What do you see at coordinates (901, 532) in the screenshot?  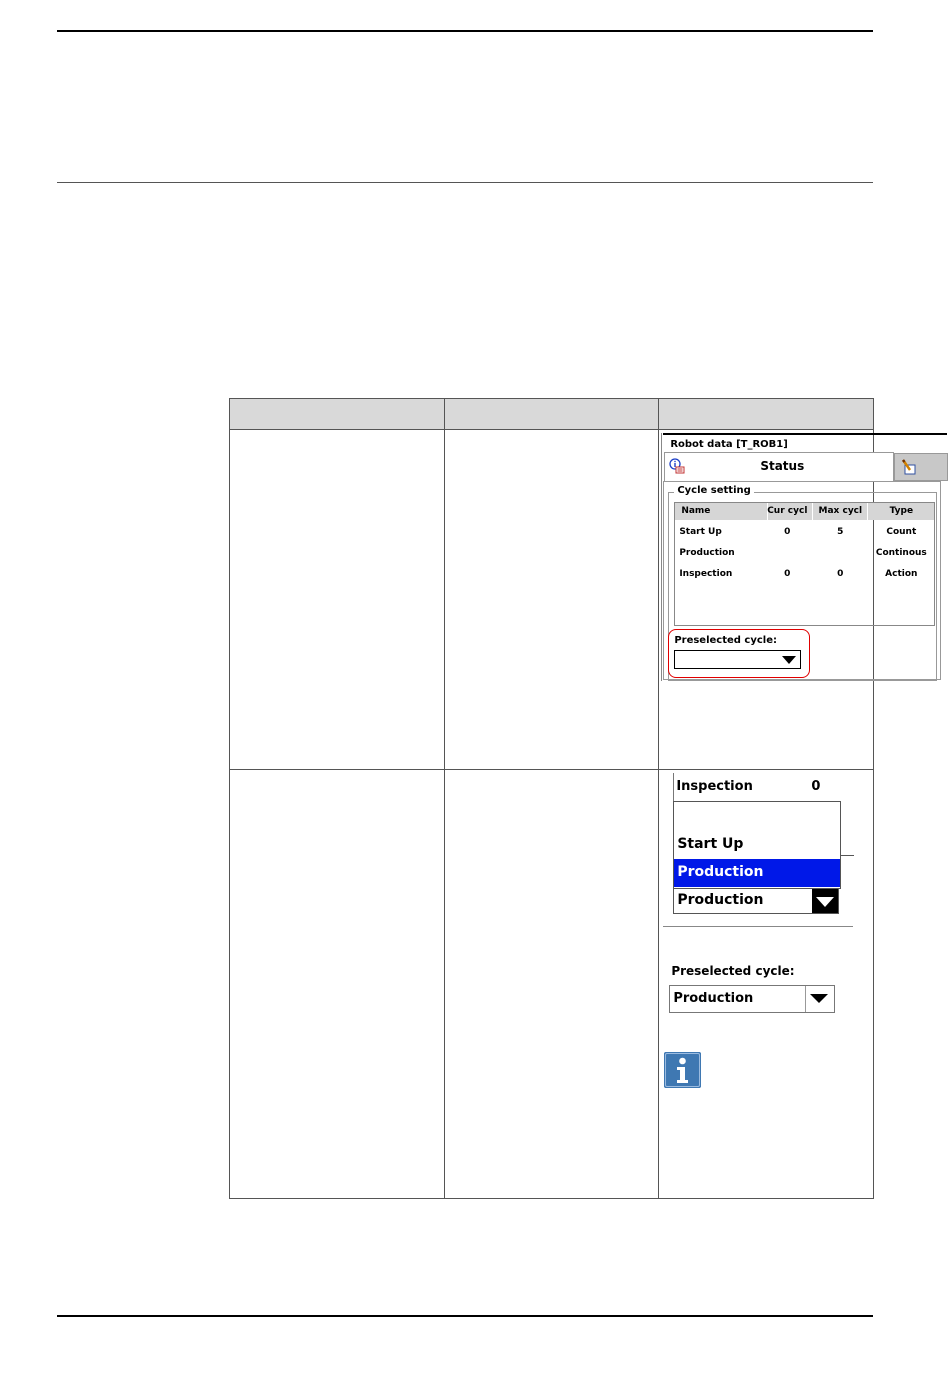 I see `row-type: Count` at bounding box center [901, 532].